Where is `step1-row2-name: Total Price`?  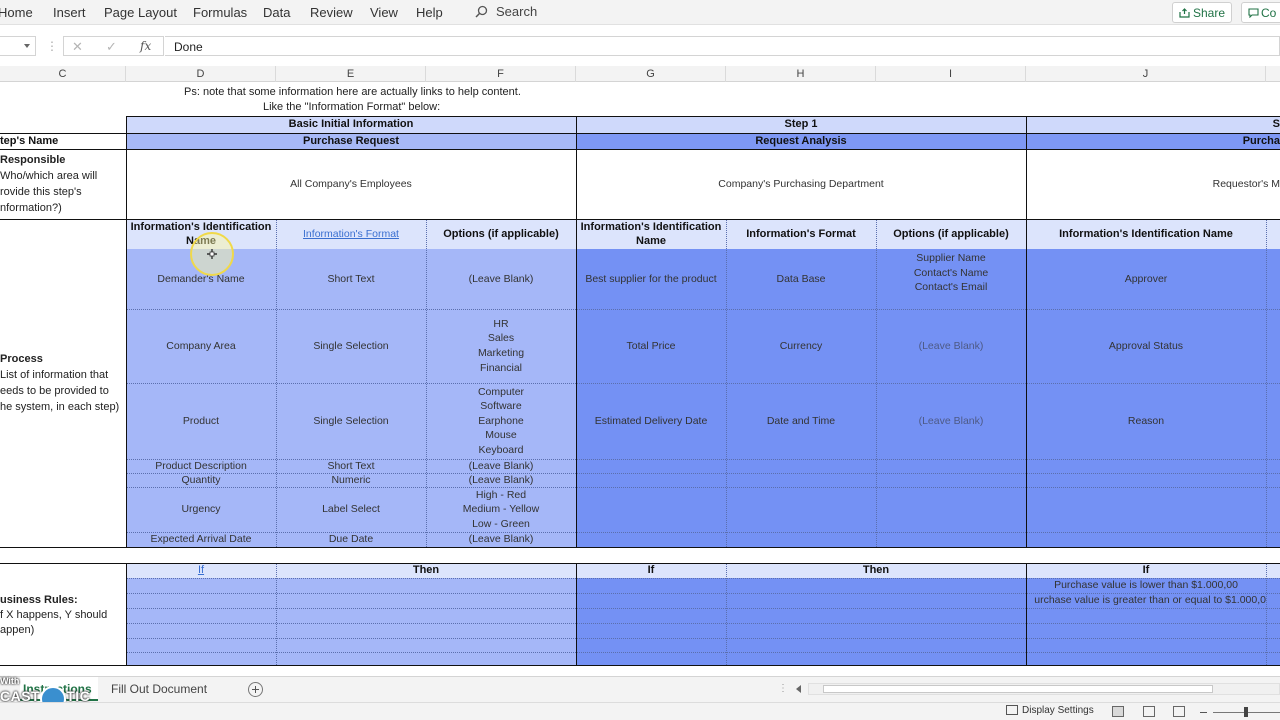
step1-row2-name: Total Price is located at coordinates (651, 346).